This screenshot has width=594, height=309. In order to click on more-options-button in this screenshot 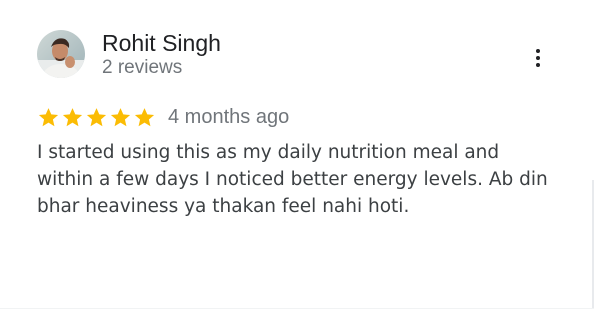, I will do `click(538, 58)`.